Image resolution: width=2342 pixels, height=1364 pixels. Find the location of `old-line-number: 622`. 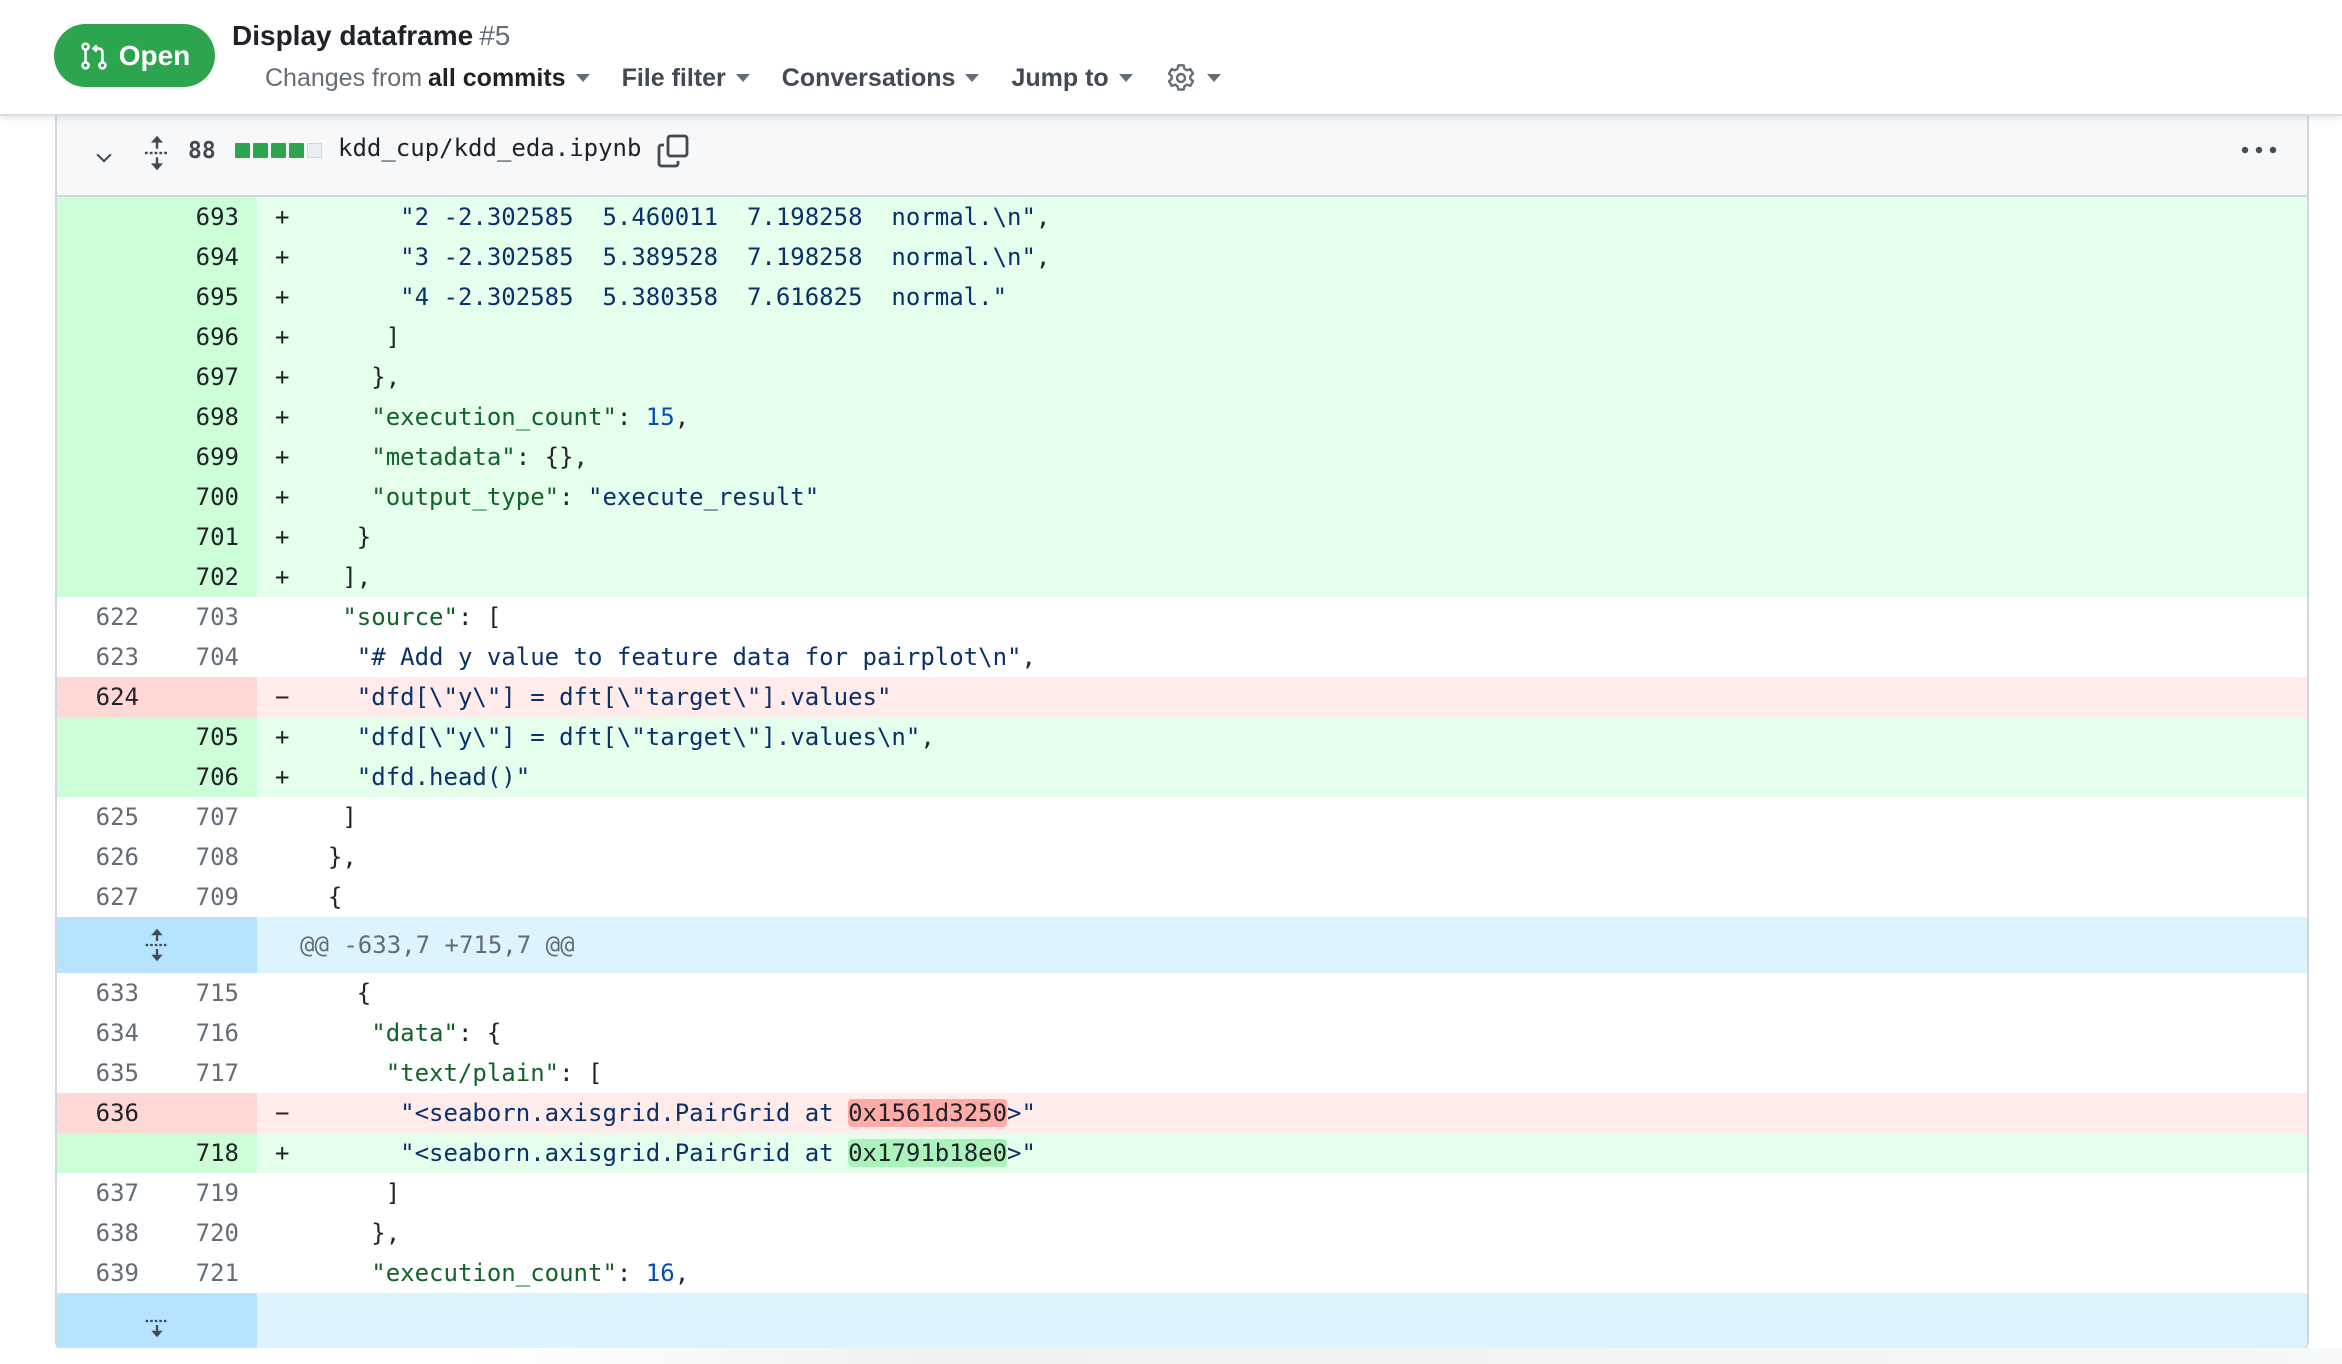

old-line-number: 622 is located at coordinates (107, 617).